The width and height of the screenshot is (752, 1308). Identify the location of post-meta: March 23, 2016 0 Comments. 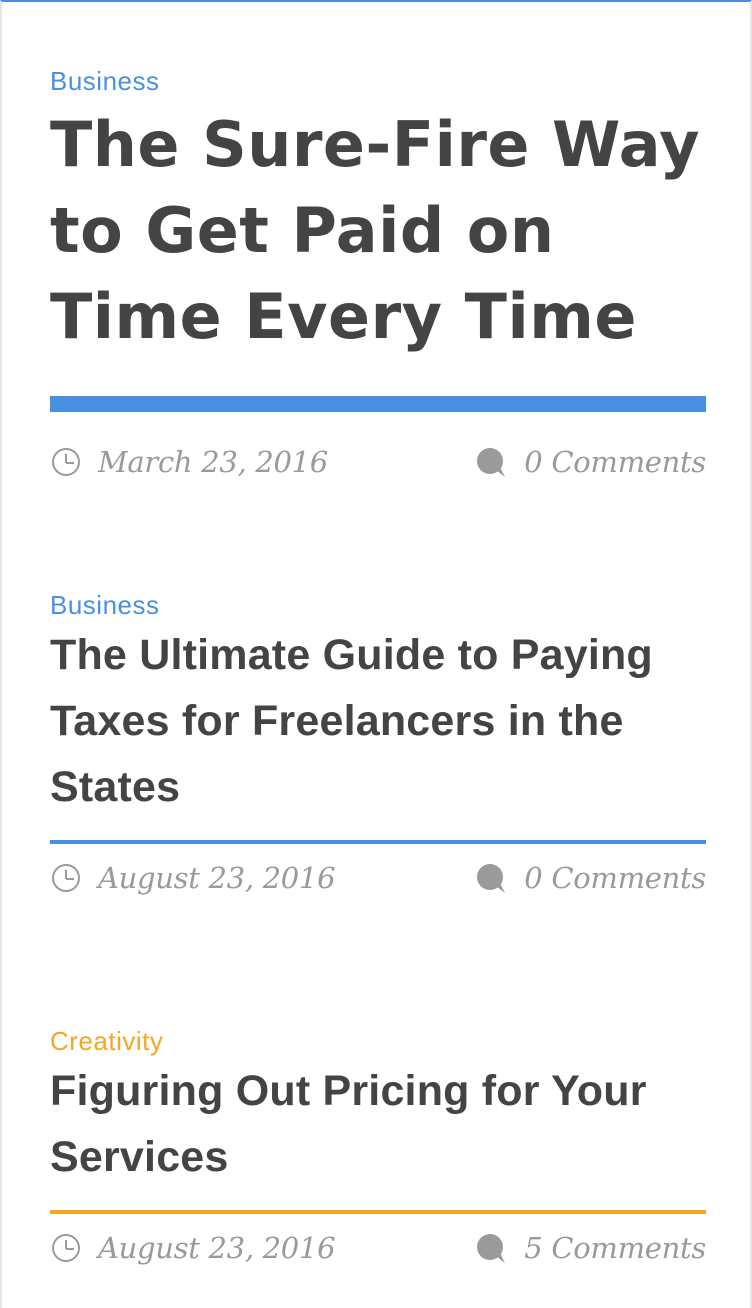
(378, 462).